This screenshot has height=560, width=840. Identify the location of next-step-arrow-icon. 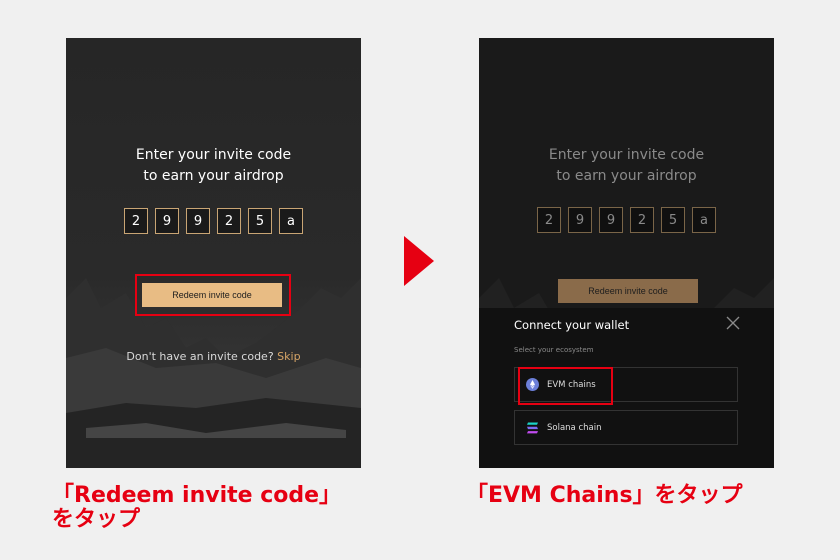
(419, 261).